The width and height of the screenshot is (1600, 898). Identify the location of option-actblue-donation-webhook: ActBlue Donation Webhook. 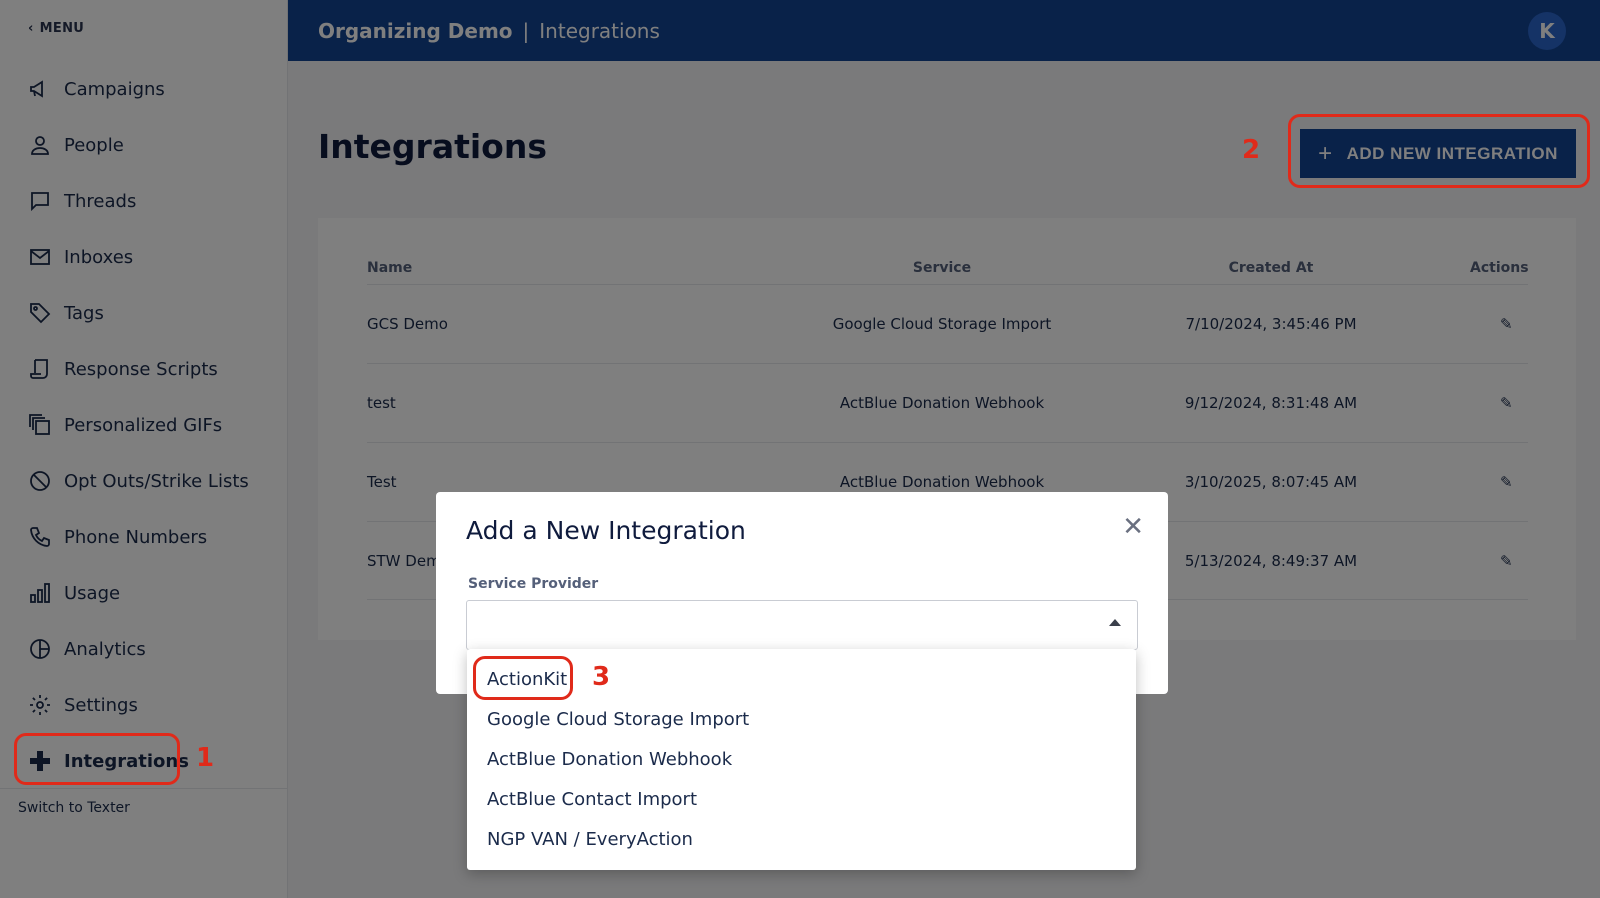
(609, 759).